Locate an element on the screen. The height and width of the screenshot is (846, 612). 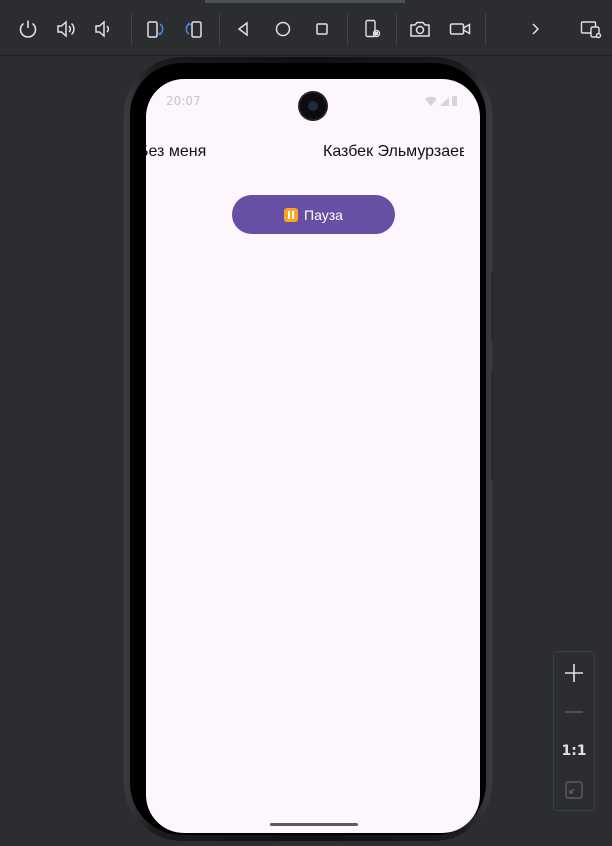
screenshot-camera-icon is located at coordinates (420, 29).